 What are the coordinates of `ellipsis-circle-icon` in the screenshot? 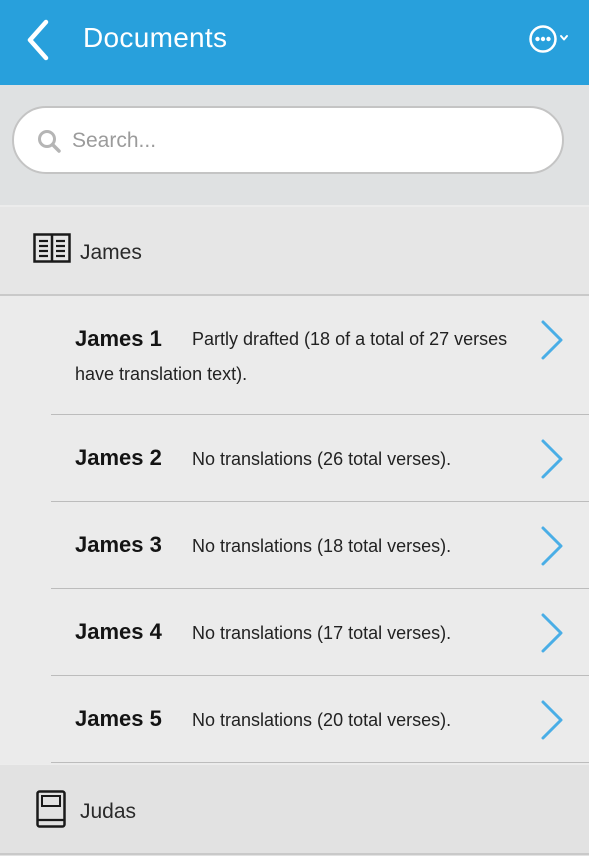 It's located at (548, 39).